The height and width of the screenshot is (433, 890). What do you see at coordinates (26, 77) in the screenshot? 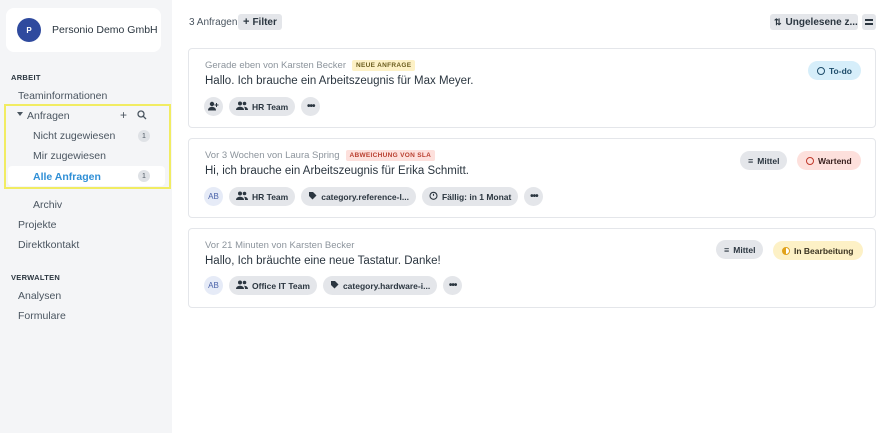
I see `section-label-work: ARBEIT` at bounding box center [26, 77].